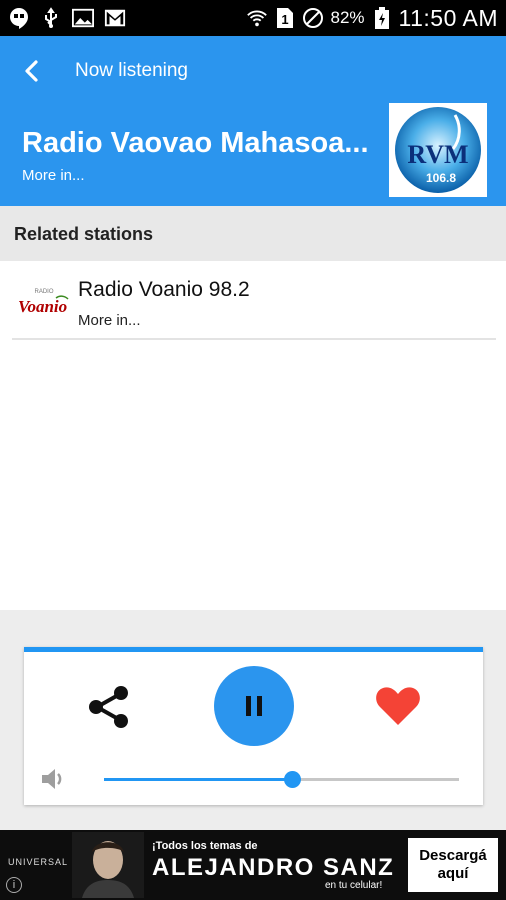 The image size is (506, 900). I want to click on volume-icon, so click(53, 779).